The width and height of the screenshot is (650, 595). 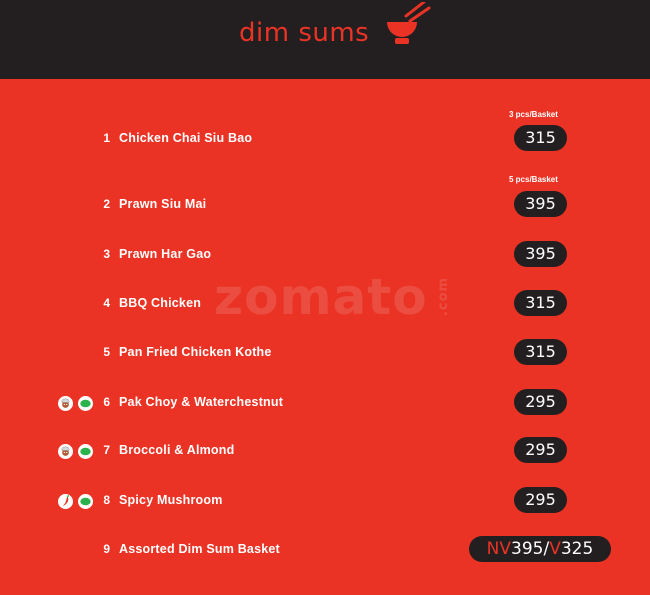 What do you see at coordinates (106, 204) in the screenshot?
I see `item-number: 2` at bounding box center [106, 204].